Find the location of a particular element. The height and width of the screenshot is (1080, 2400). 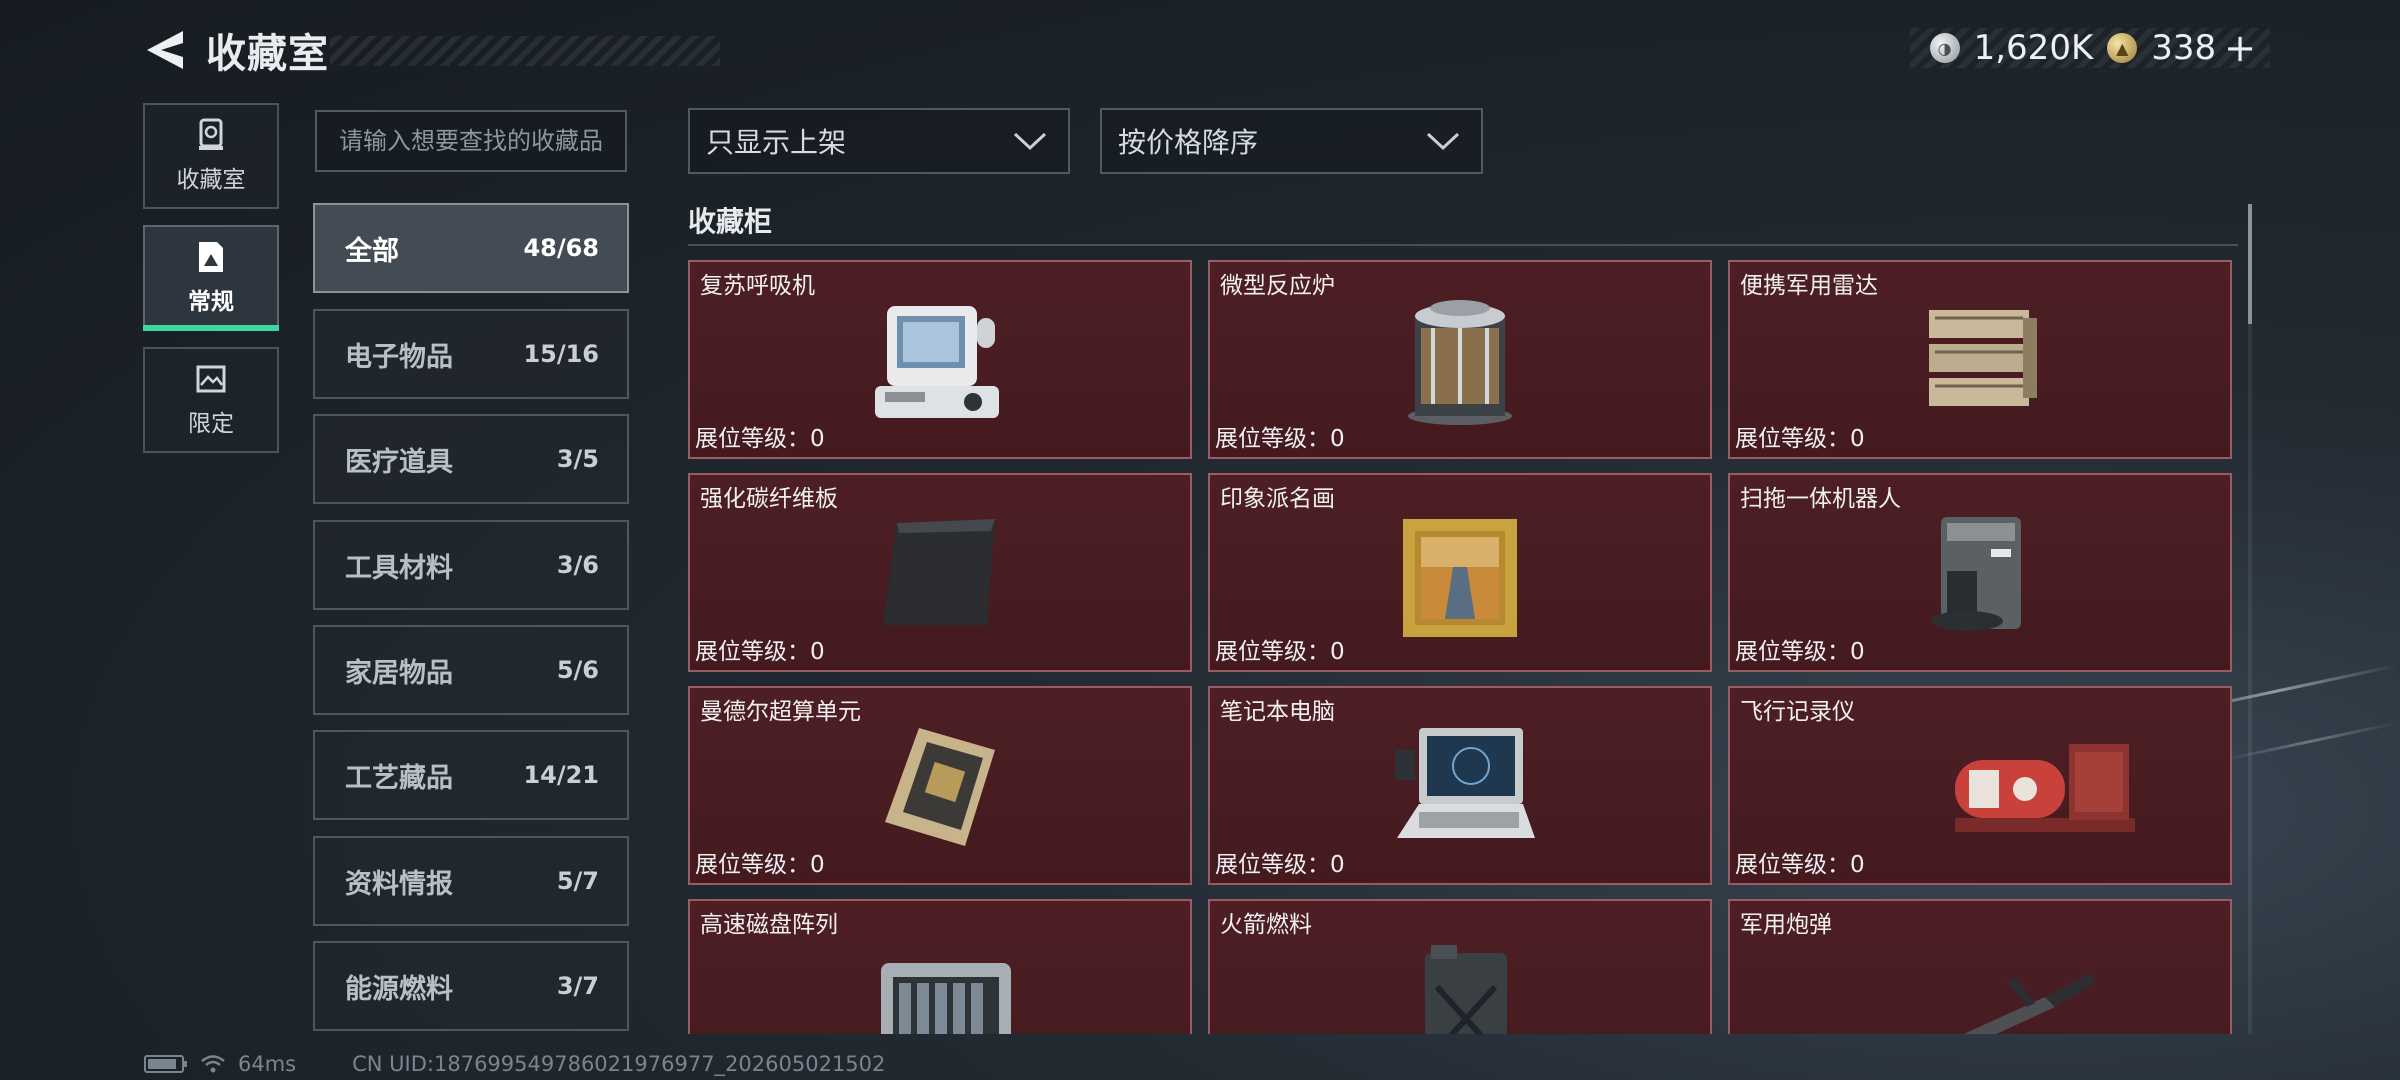

item-card: 飞行记录仪 展位等级：0 is located at coordinates (1980, 785).